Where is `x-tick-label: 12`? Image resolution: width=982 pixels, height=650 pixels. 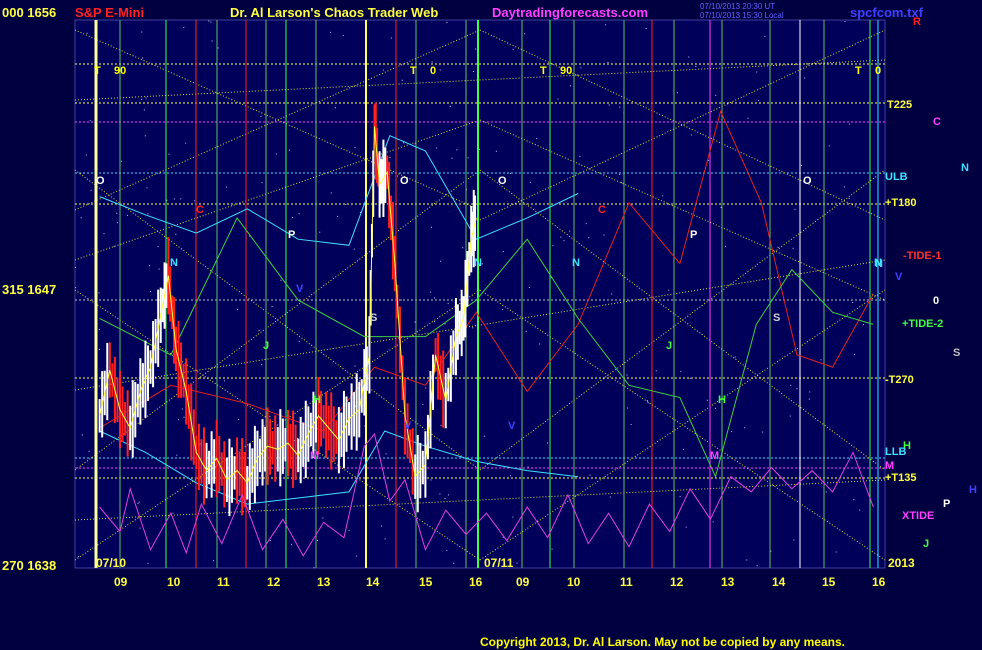
x-tick-label: 12 is located at coordinates (274, 582).